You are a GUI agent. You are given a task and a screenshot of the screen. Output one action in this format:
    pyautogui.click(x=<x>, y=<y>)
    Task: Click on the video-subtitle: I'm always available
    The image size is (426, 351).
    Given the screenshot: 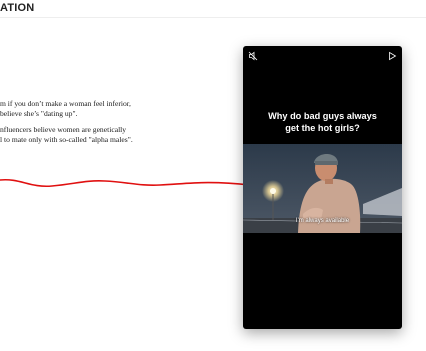 What is the action you would take?
    pyautogui.click(x=322, y=221)
    